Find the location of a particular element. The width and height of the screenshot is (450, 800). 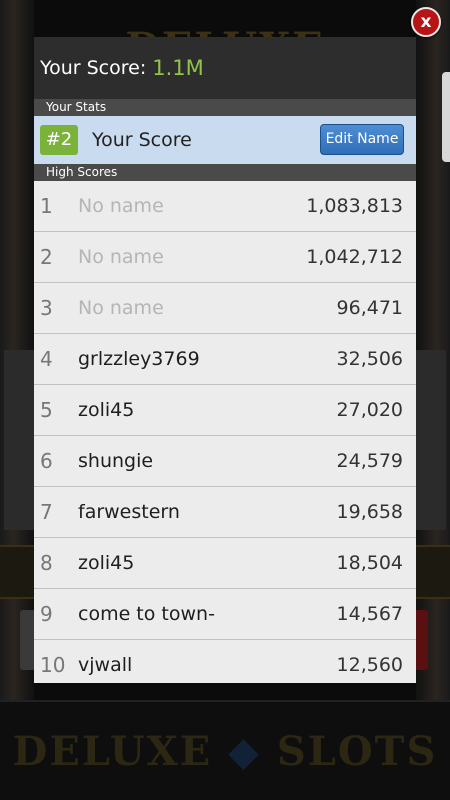

row-score: 12,560 is located at coordinates (369, 665).